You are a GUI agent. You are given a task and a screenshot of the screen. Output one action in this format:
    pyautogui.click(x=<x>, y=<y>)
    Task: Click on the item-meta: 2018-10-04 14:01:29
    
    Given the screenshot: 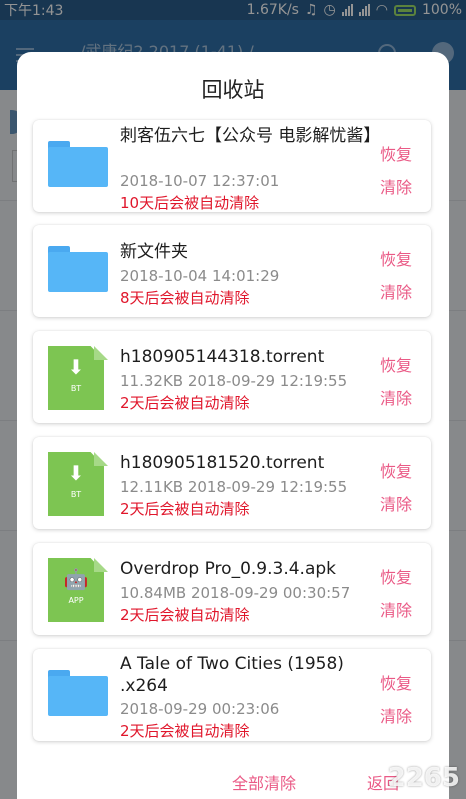 What is the action you would take?
    pyautogui.click(x=200, y=276)
    